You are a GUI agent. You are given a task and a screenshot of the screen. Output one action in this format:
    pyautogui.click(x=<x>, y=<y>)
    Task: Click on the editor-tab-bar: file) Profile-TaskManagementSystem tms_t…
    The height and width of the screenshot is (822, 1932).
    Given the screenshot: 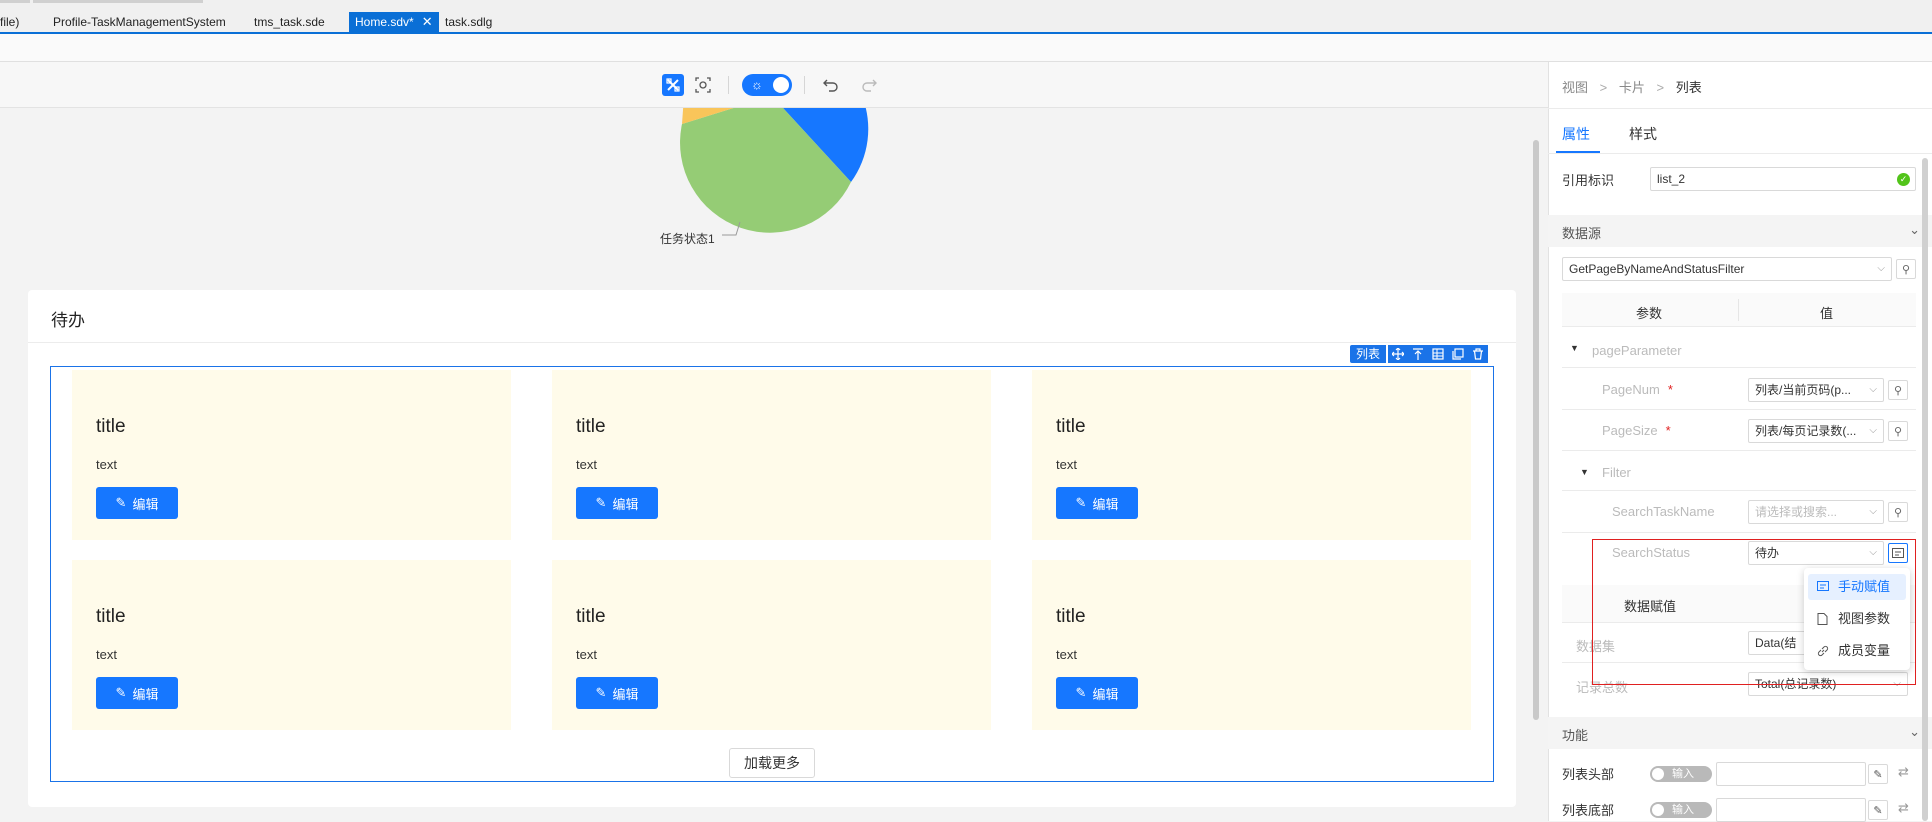 What is the action you would take?
    pyautogui.click(x=966, y=17)
    